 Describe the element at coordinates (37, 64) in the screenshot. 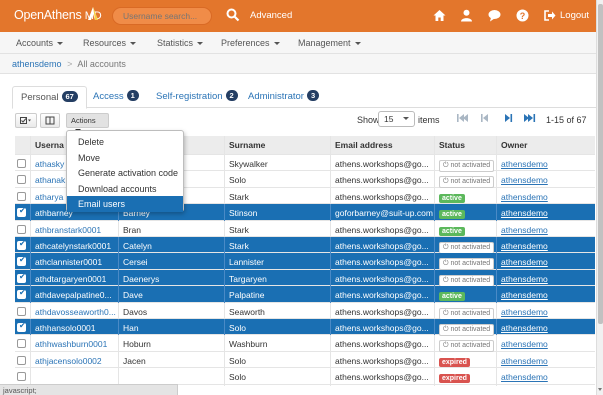

I see `breadcrumb-root-link: athensdemo` at that location.